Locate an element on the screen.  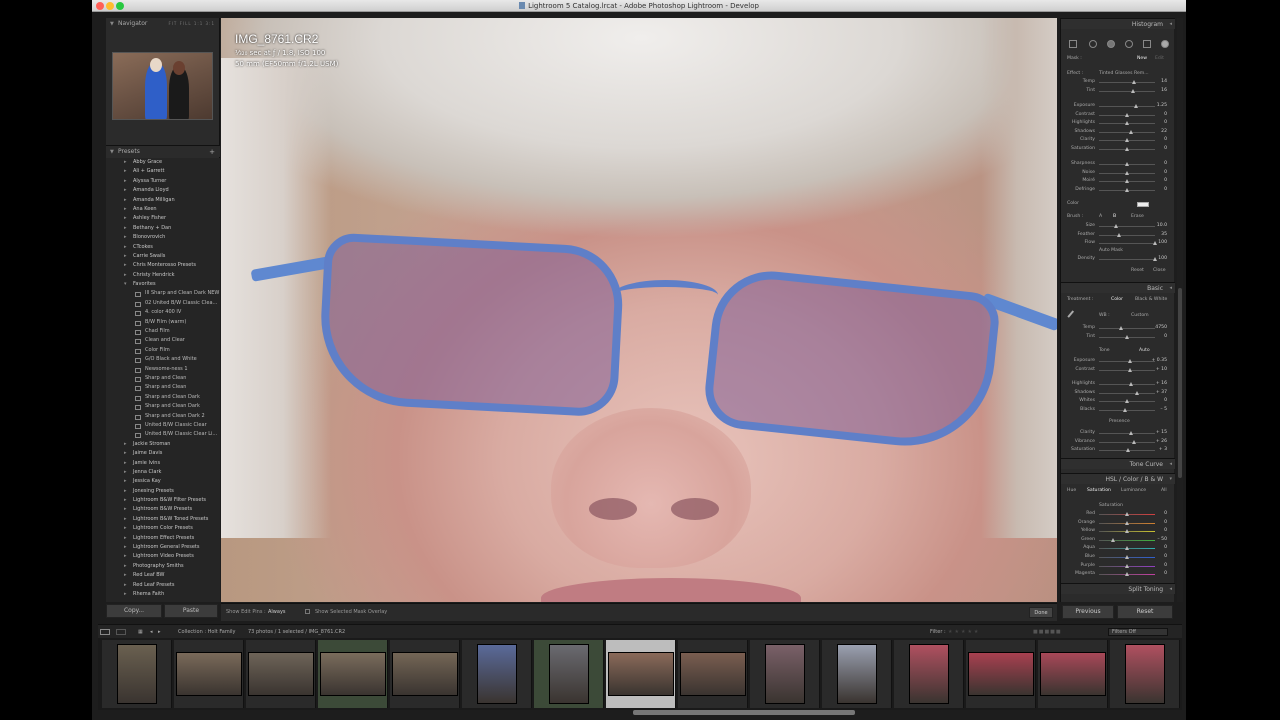
red-eye-icon is located at coordinates (1129, 44).